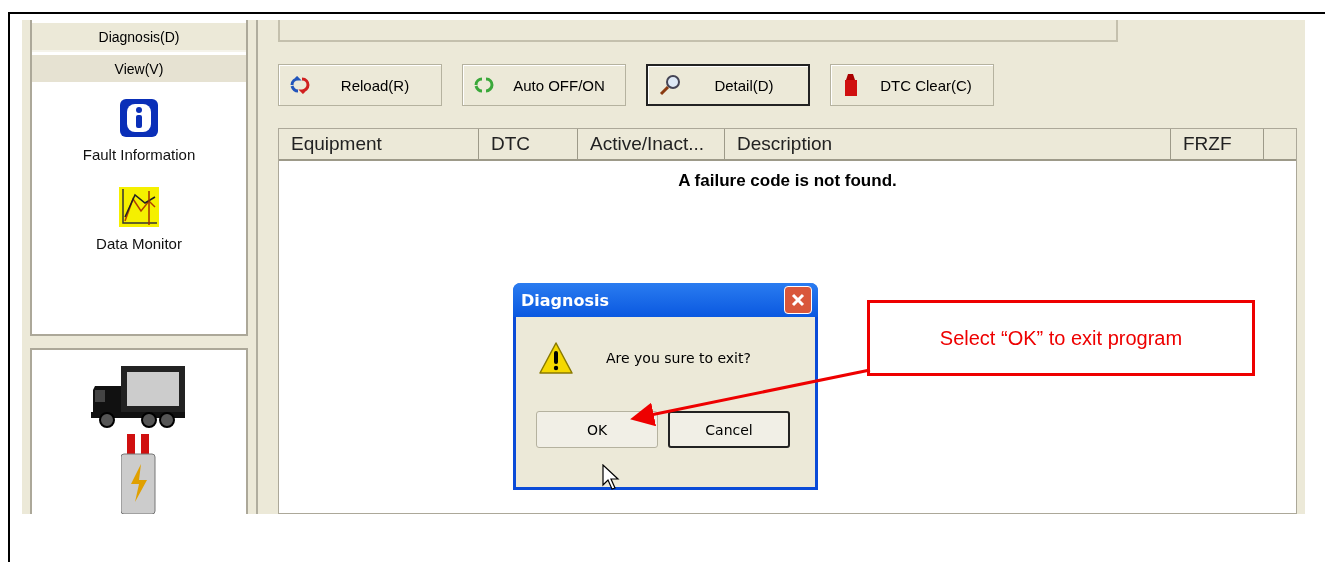 The image size is (1325, 562). What do you see at coordinates (729, 429) in the screenshot?
I see `dialog-button: Cancel` at bounding box center [729, 429].